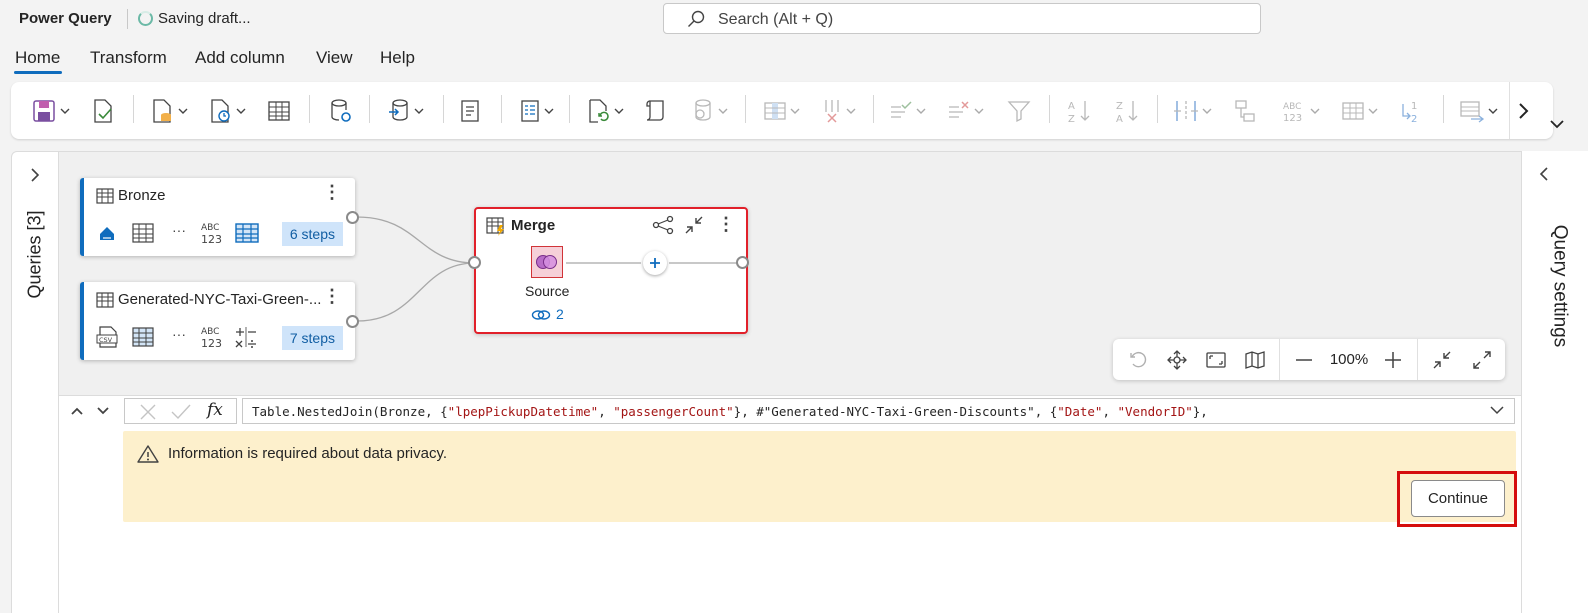 The height and width of the screenshot is (613, 1588). I want to click on use-first-row-headers-icon, so click(1353, 110).